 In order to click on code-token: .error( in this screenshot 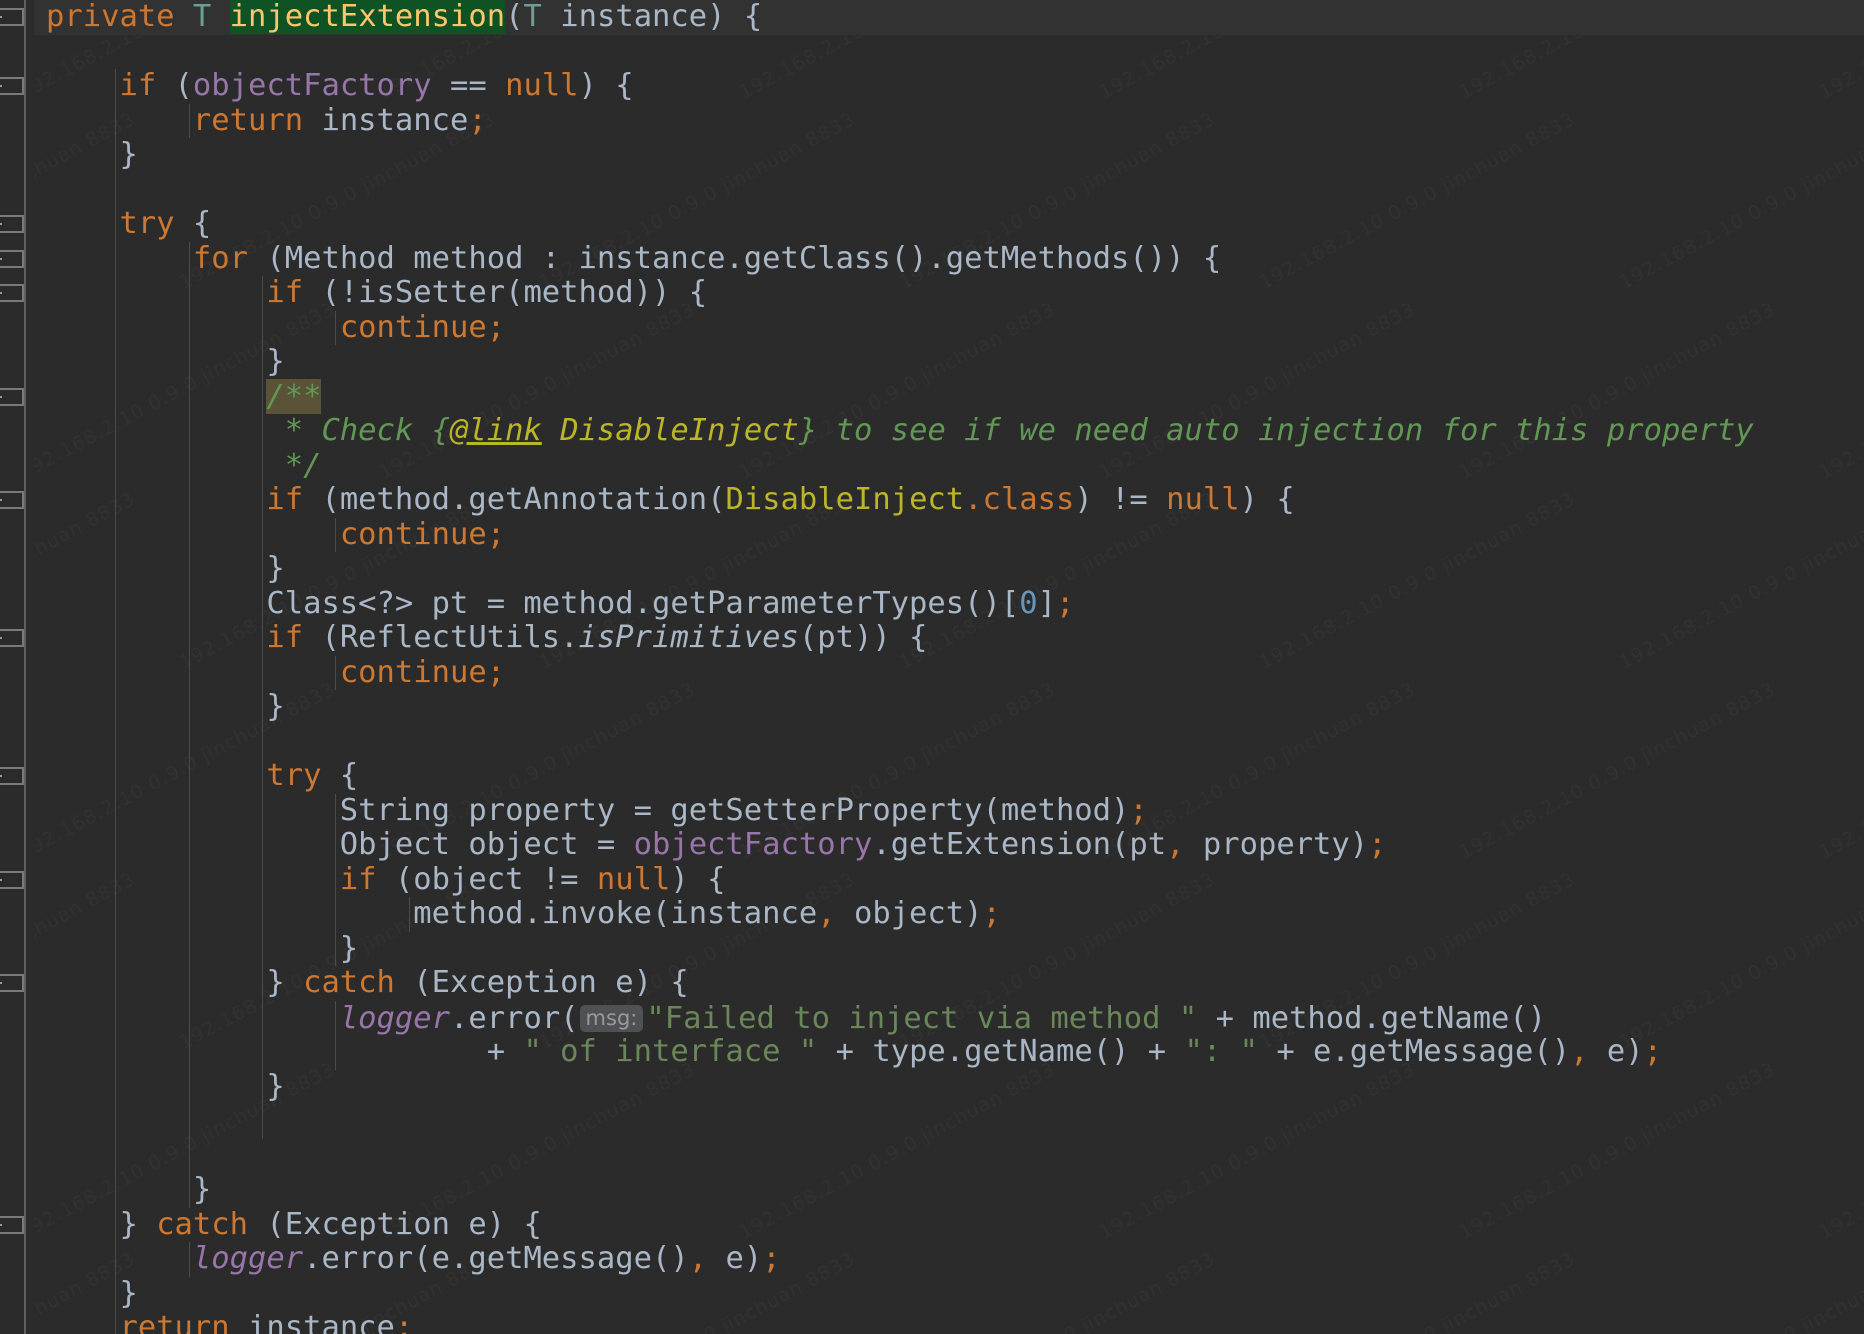, I will do `click(514, 1018)`.